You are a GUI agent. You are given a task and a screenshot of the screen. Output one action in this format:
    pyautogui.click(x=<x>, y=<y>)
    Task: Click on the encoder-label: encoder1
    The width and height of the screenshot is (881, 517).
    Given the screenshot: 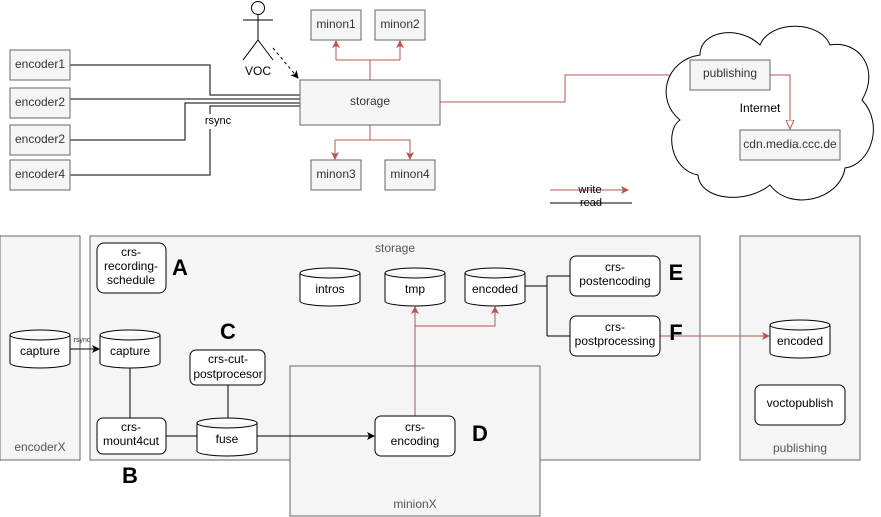 What is the action you would take?
    pyautogui.click(x=40, y=64)
    